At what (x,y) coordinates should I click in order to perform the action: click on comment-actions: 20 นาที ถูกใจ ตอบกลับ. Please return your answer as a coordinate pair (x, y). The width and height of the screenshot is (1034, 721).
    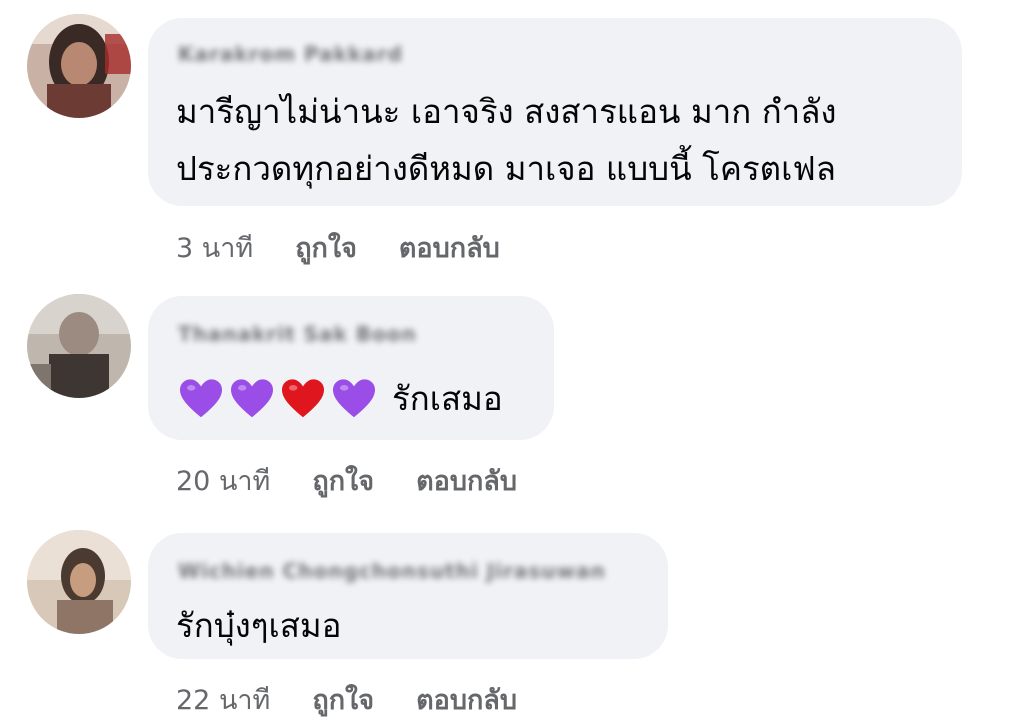
    Looking at the image, I should click on (346, 480).